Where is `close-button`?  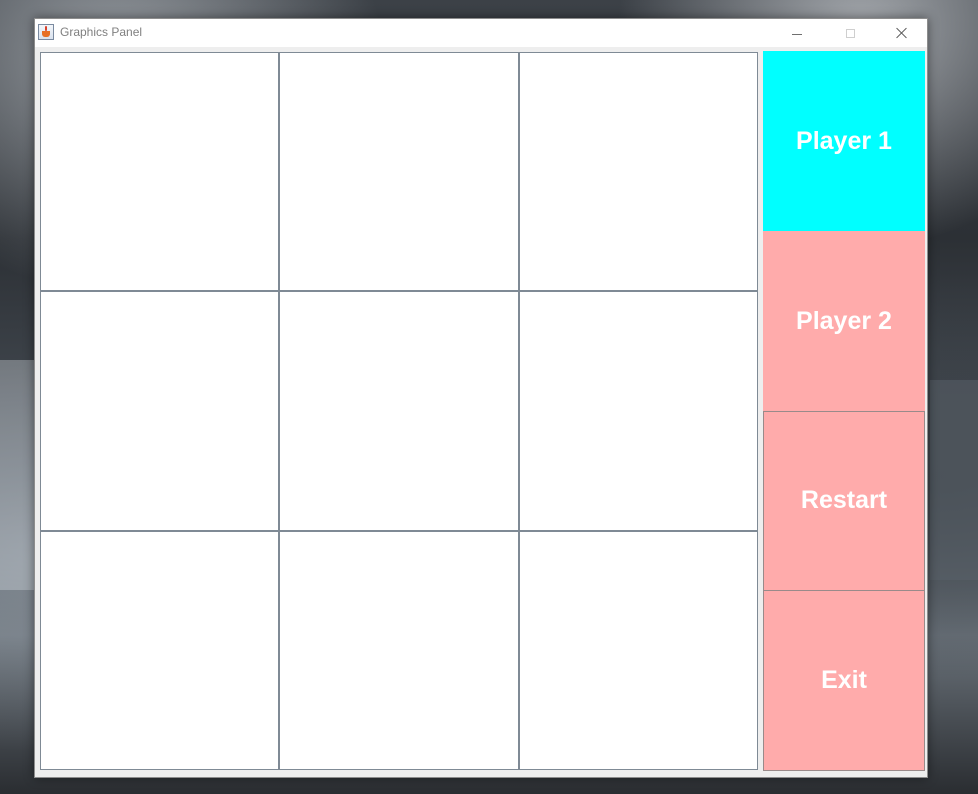 close-button is located at coordinates (902, 33).